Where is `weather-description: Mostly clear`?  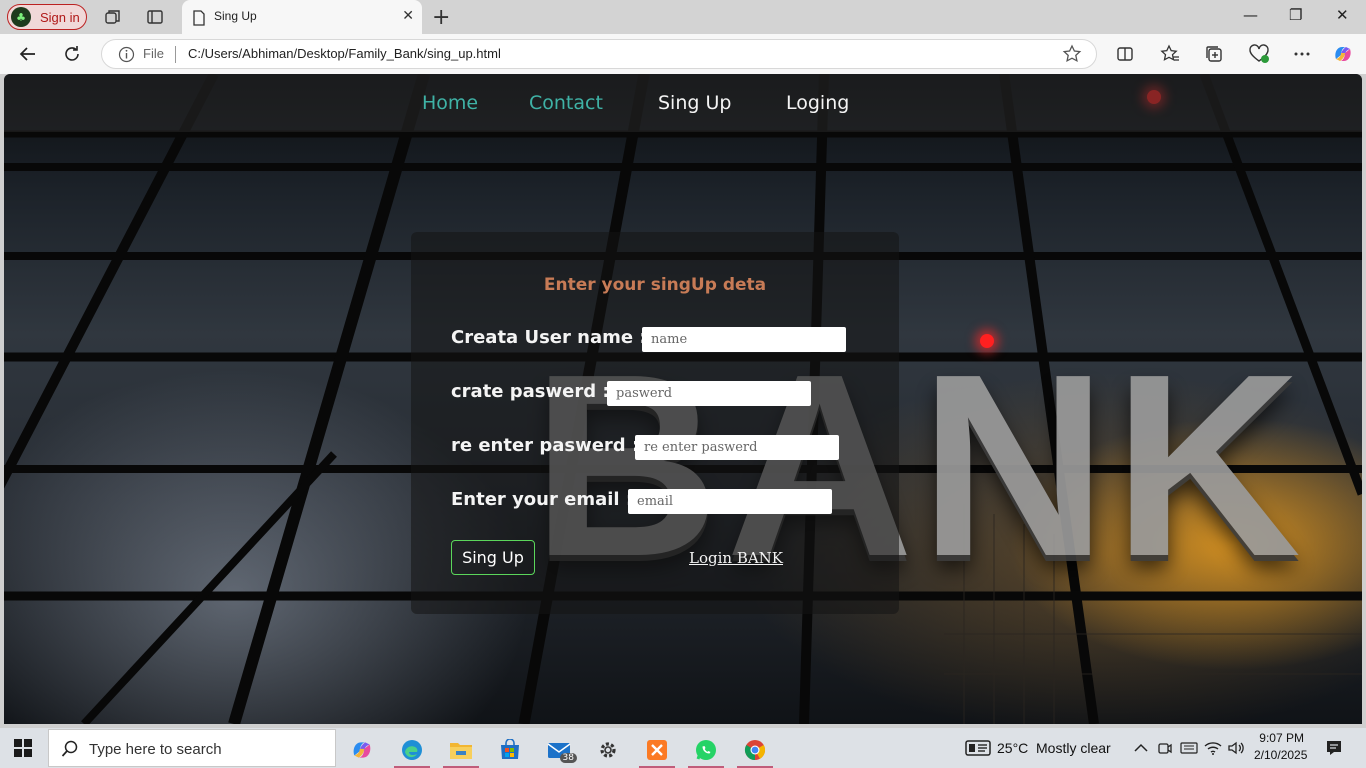
weather-description: Mostly clear is located at coordinates (1073, 748).